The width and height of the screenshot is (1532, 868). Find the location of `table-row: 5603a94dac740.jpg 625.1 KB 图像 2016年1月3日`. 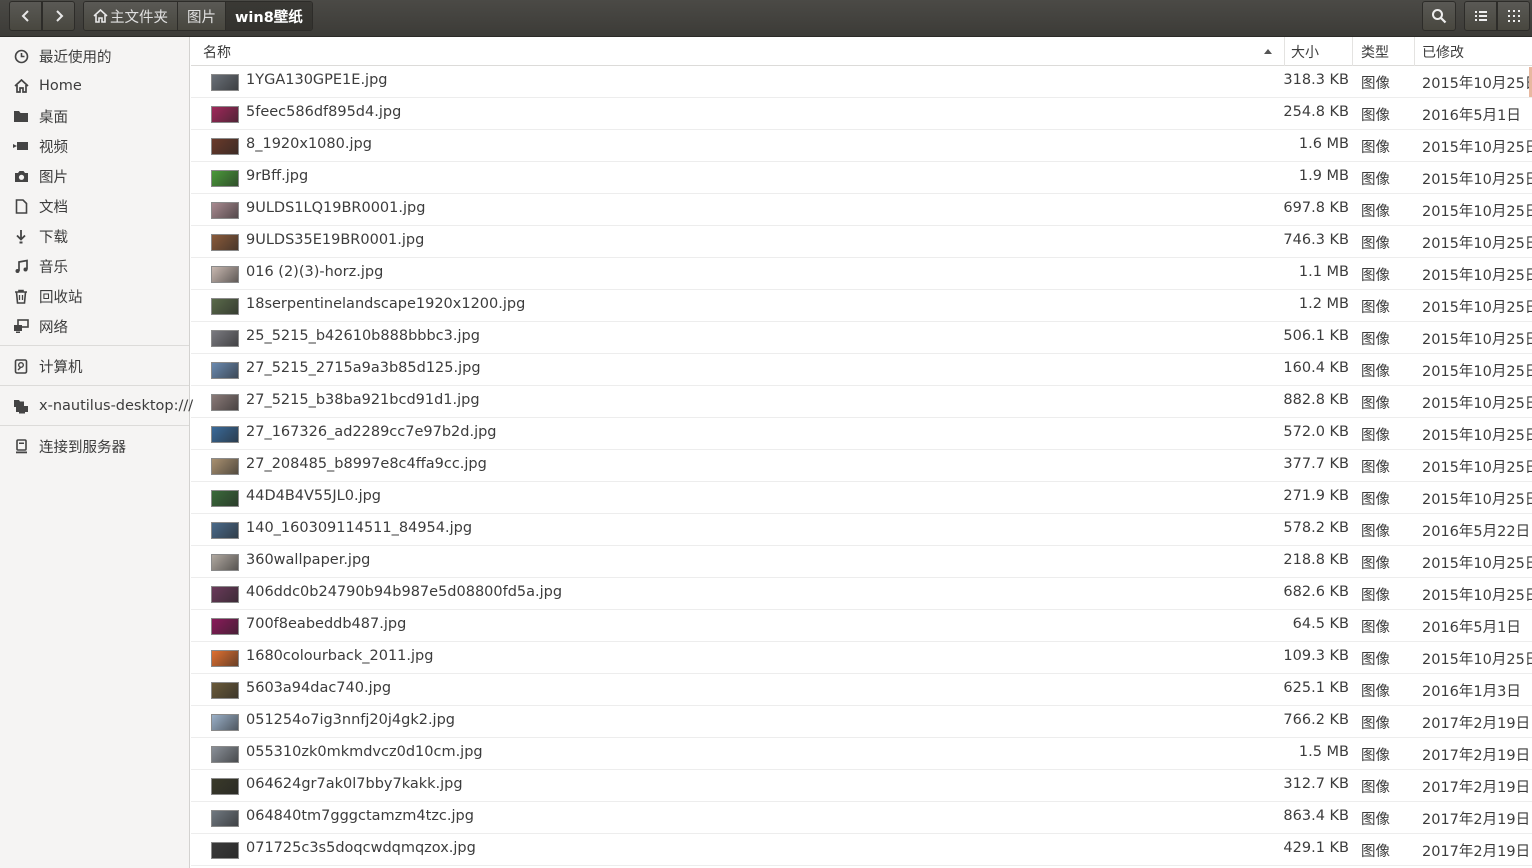

table-row: 5603a94dac740.jpg 625.1 KB 图像 2016年1月3日 is located at coordinates (861, 690).